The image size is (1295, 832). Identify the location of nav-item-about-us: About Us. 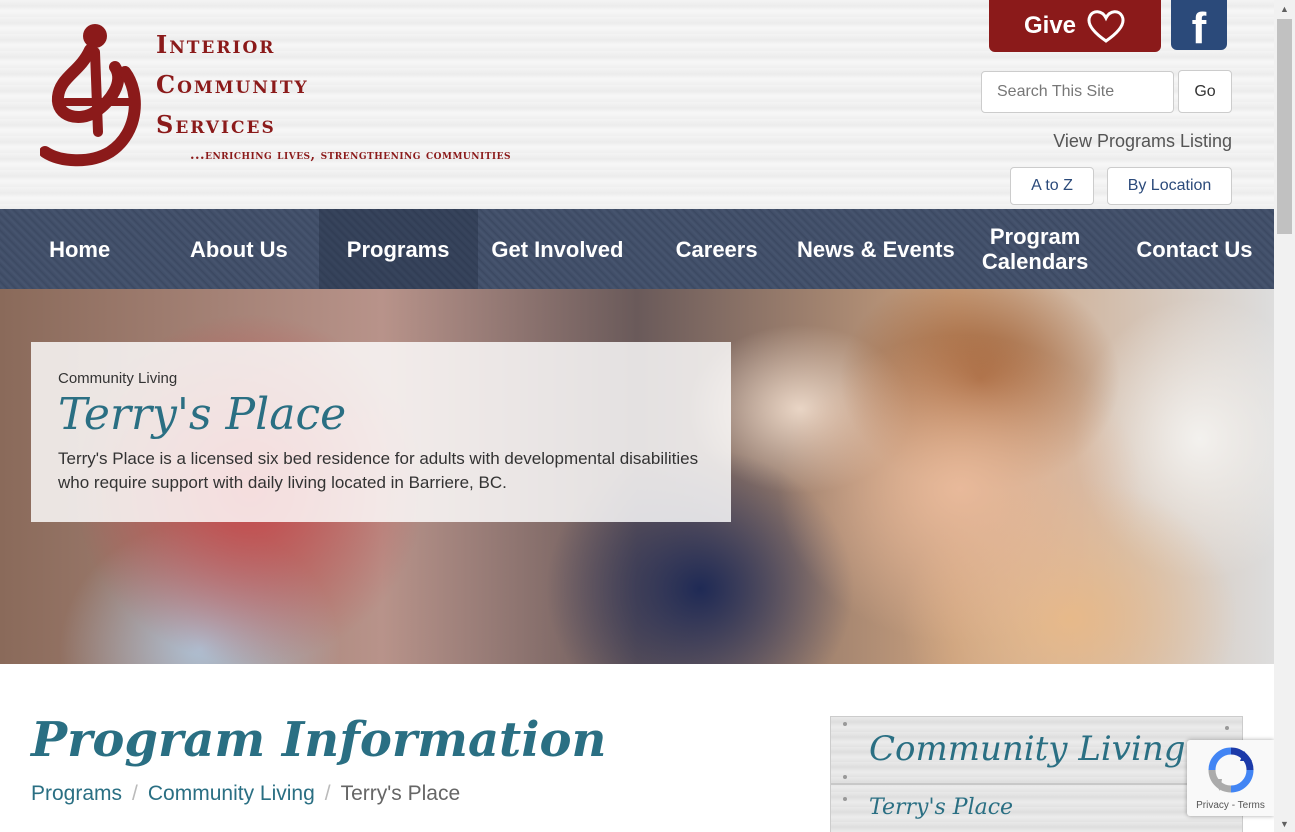
(238, 249).